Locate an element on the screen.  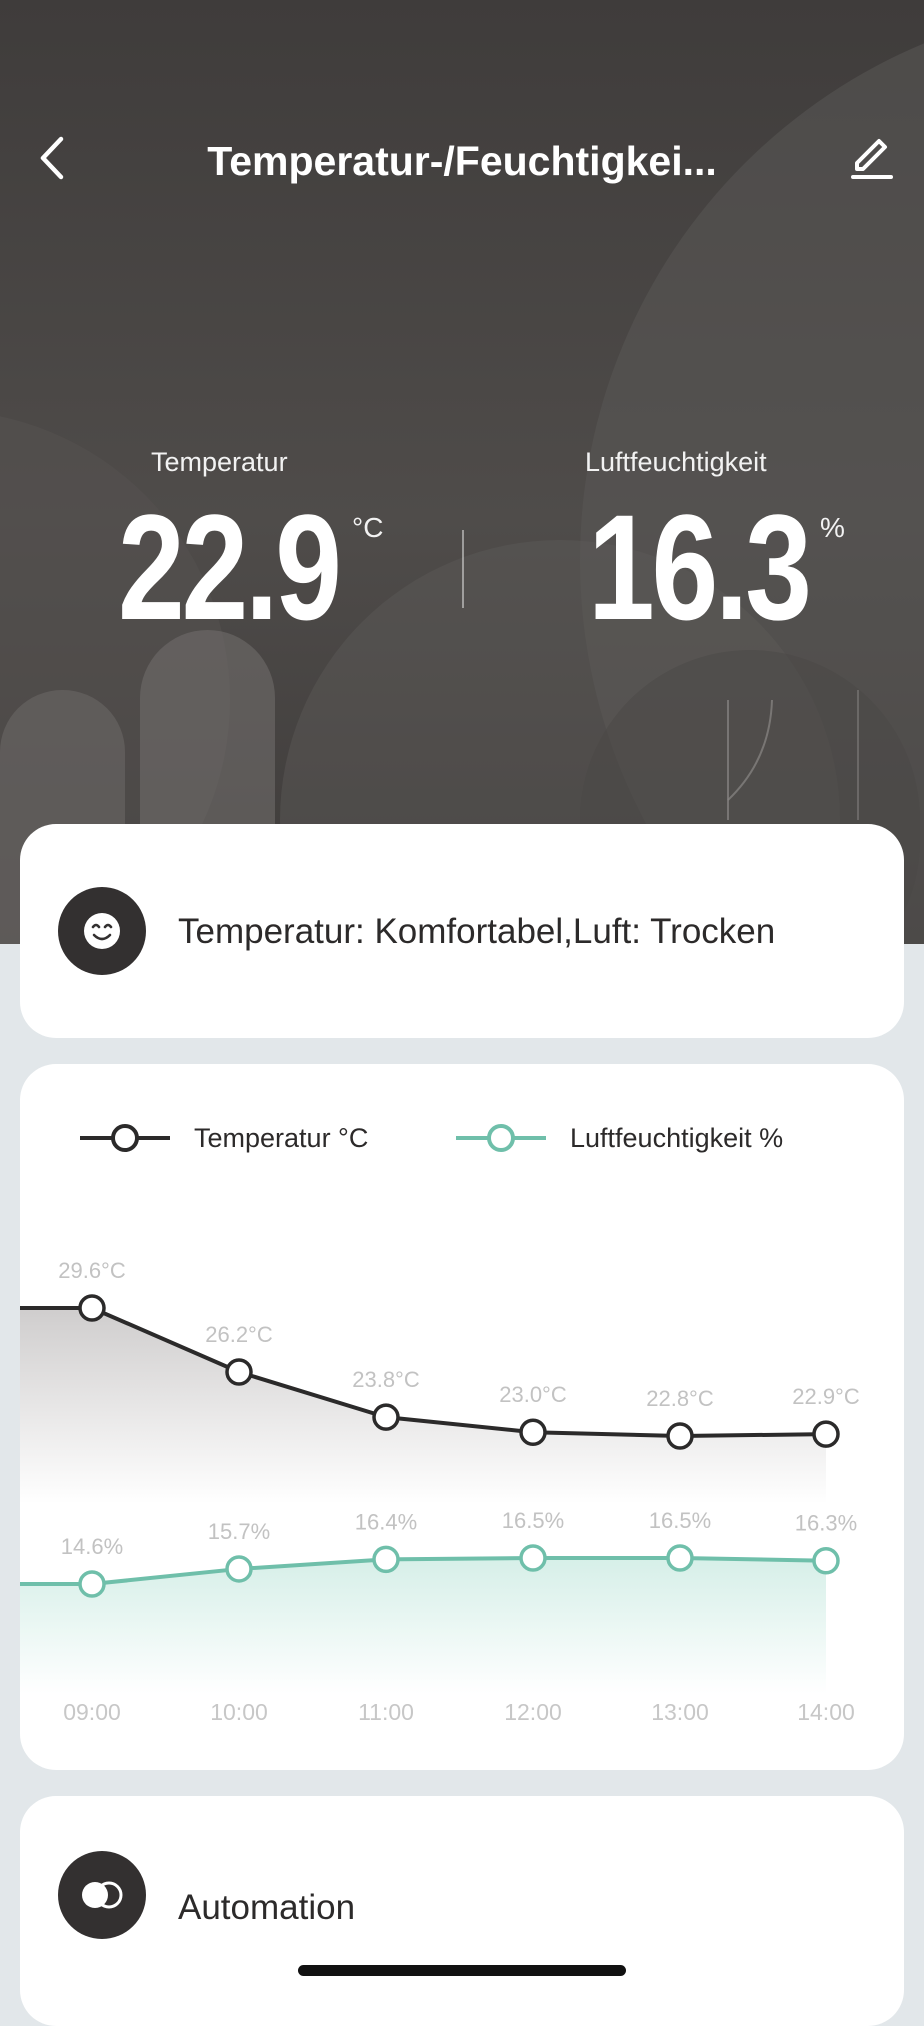
data-label: 23.8°C is located at coordinates (386, 1379).